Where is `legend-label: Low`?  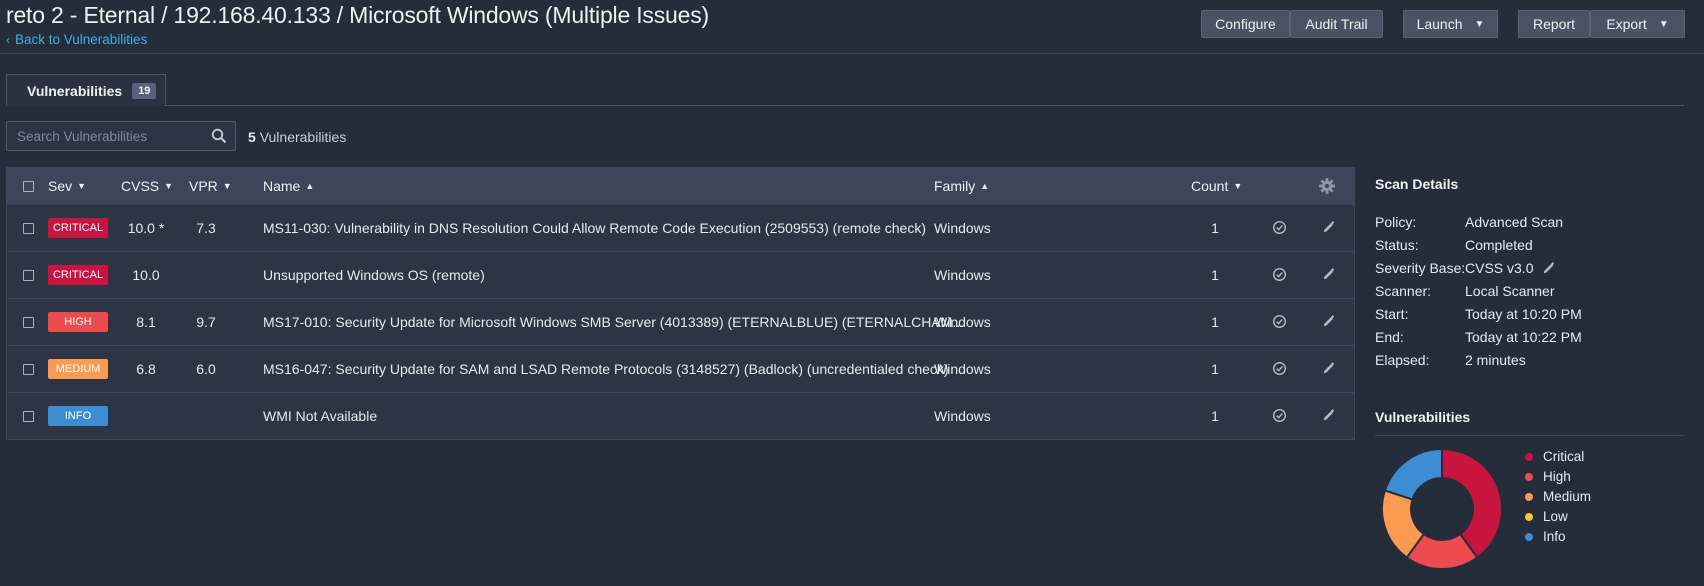 legend-label: Low is located at coordinates (1555, 516).